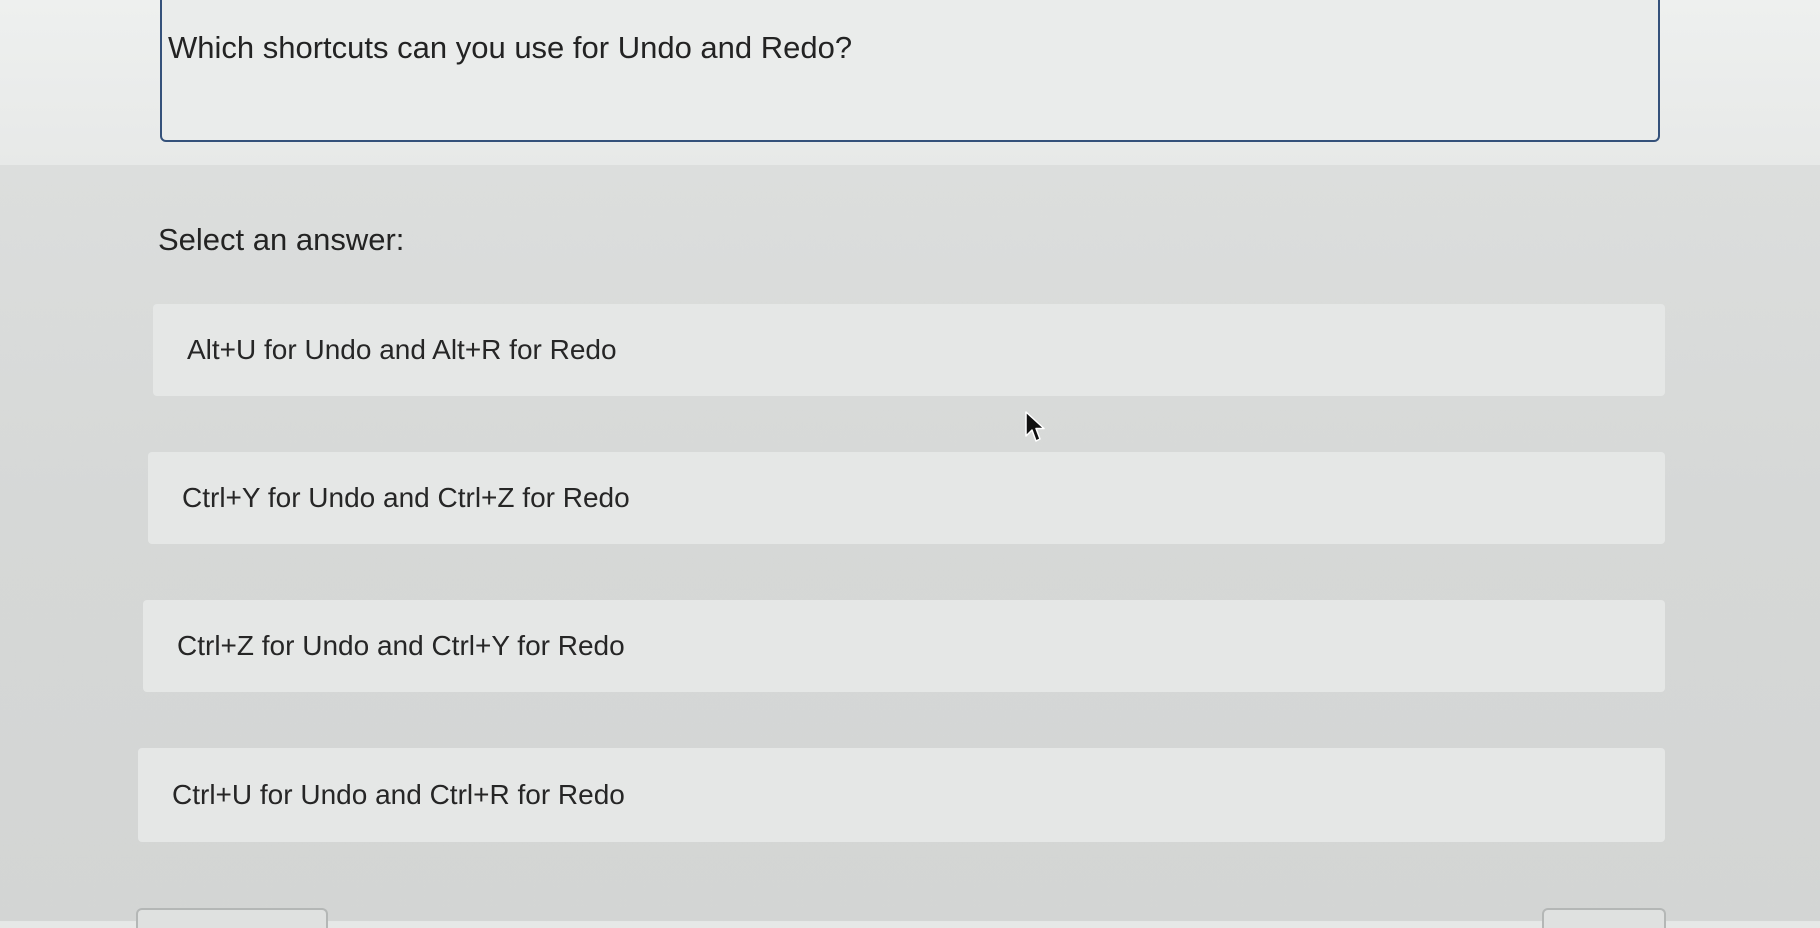 This screenshot has height=928, width=1820. Describe the element at coordinates (909, 350) in the screenshot. I see `answer-option-1: Alt+U for Undo and Alt+R for Redo` at that location.